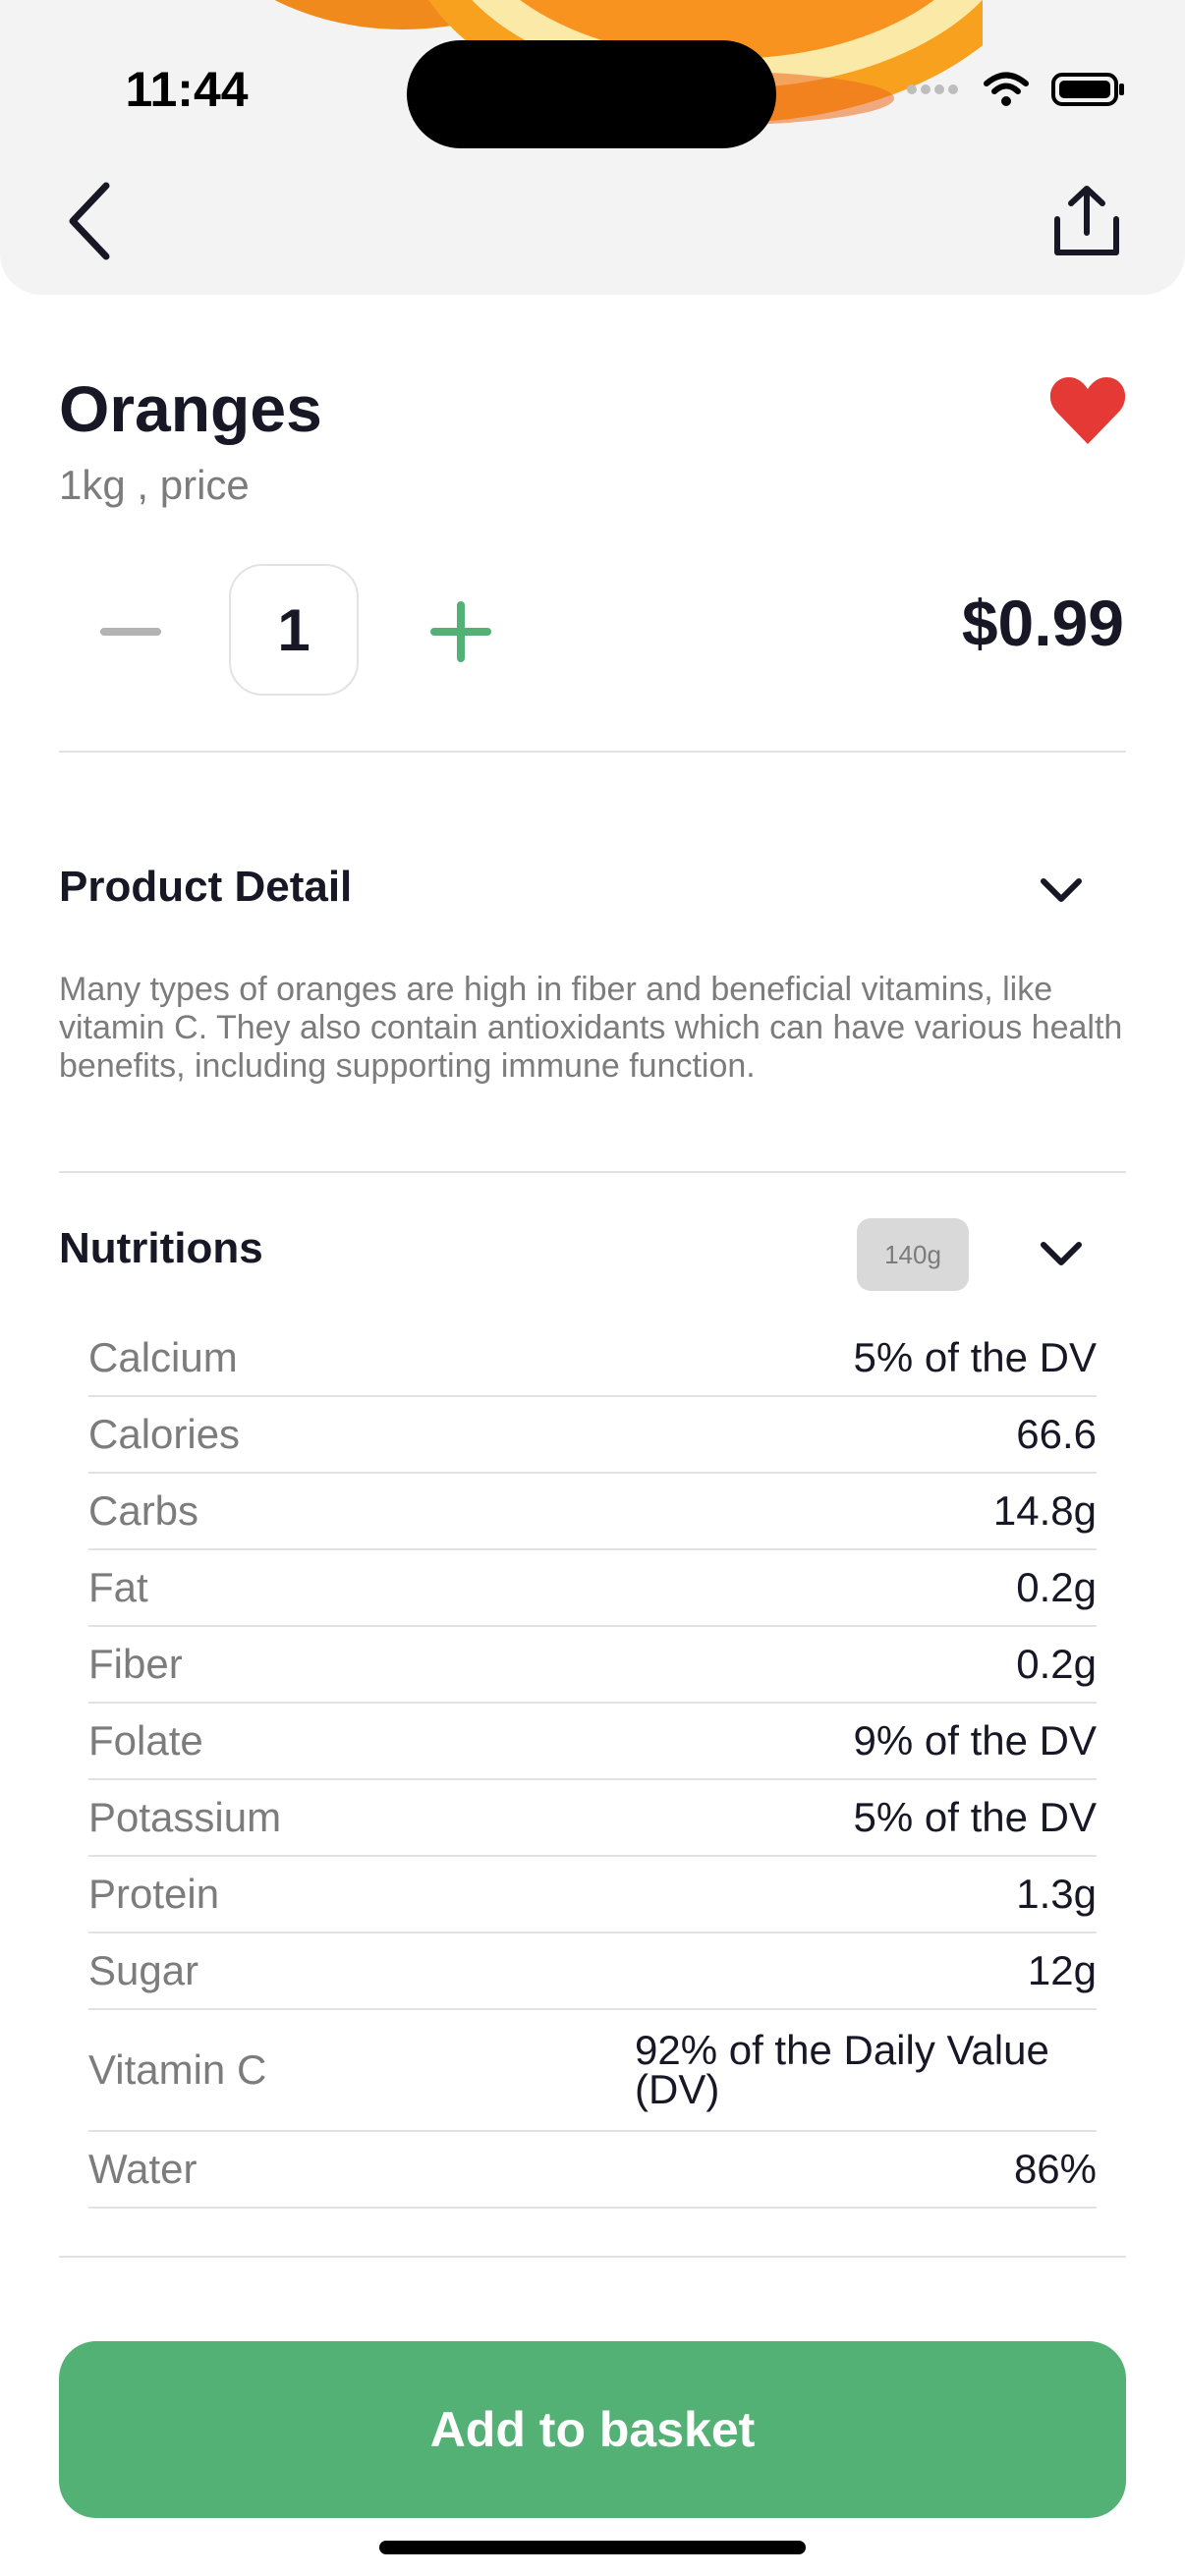  I want to click on nutrient-name: Potassium, so click(185, 1817).